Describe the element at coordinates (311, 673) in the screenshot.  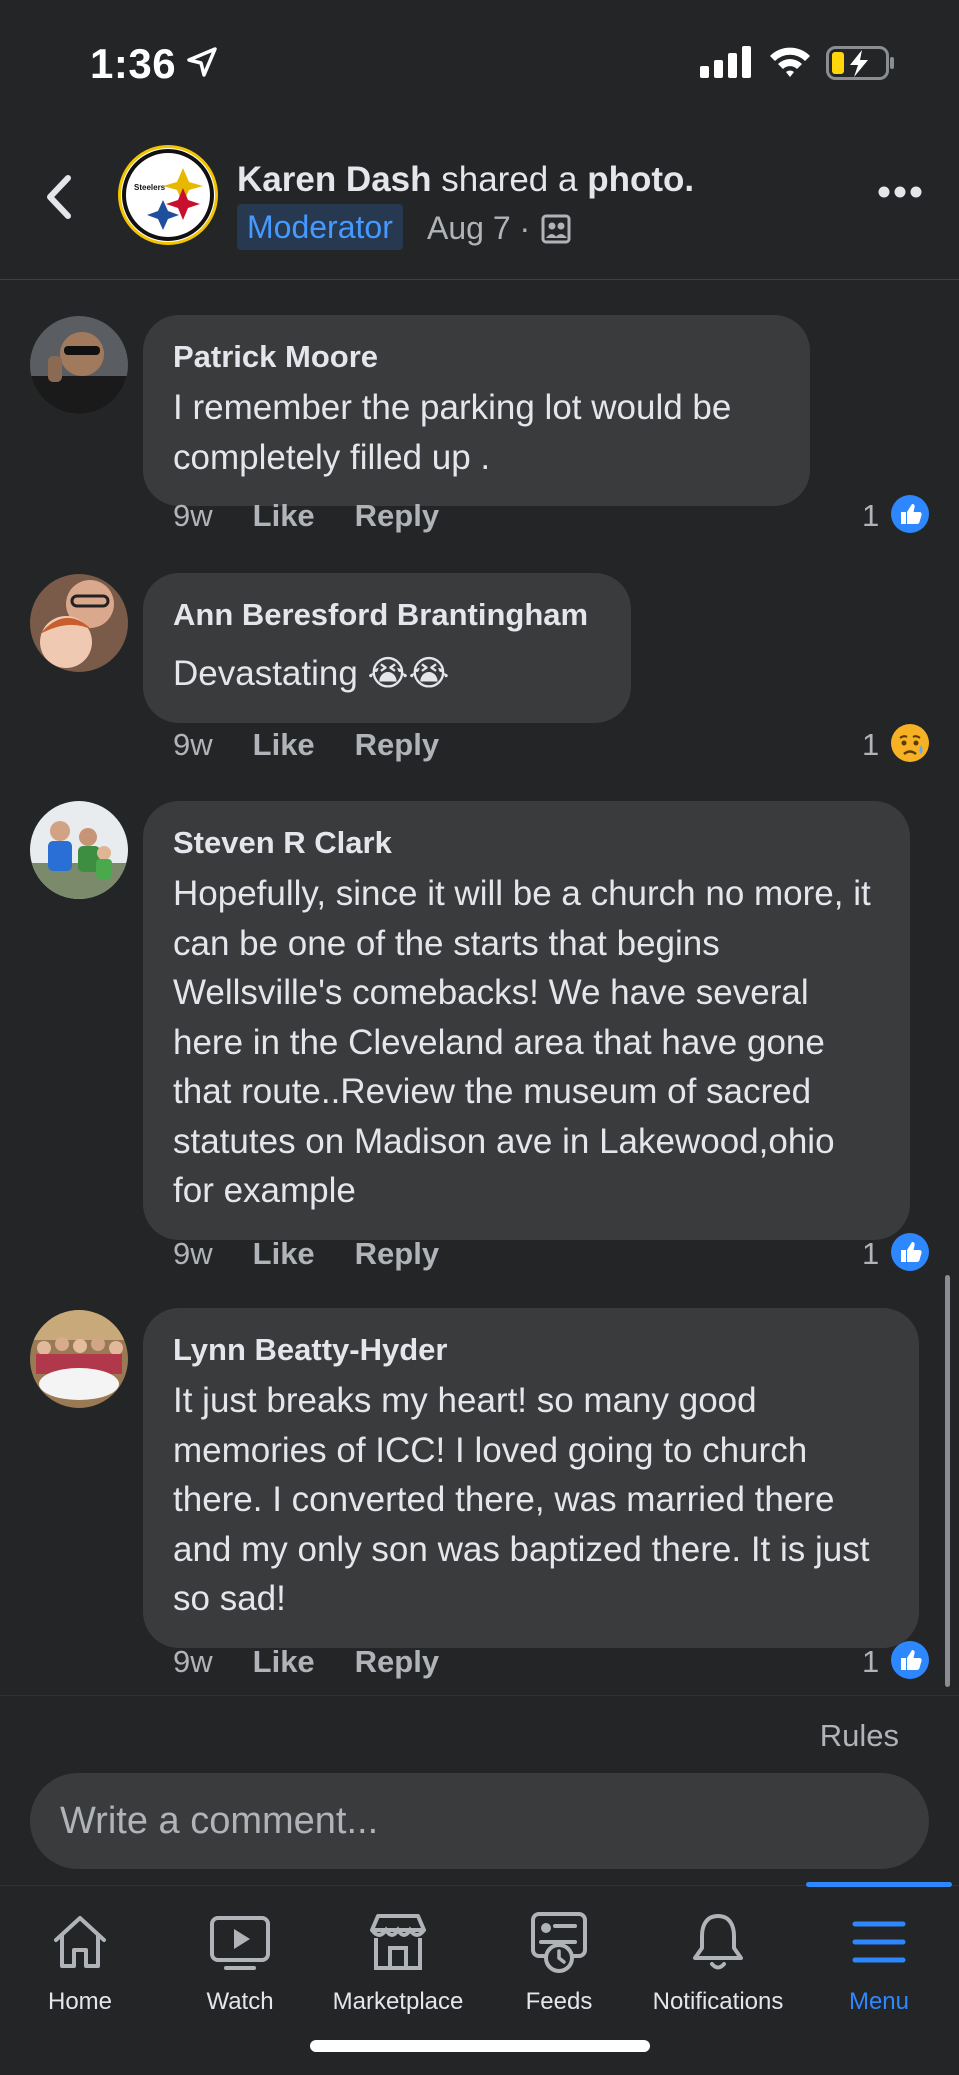
I see `comment-text: Devastating 😭😭` at that location.